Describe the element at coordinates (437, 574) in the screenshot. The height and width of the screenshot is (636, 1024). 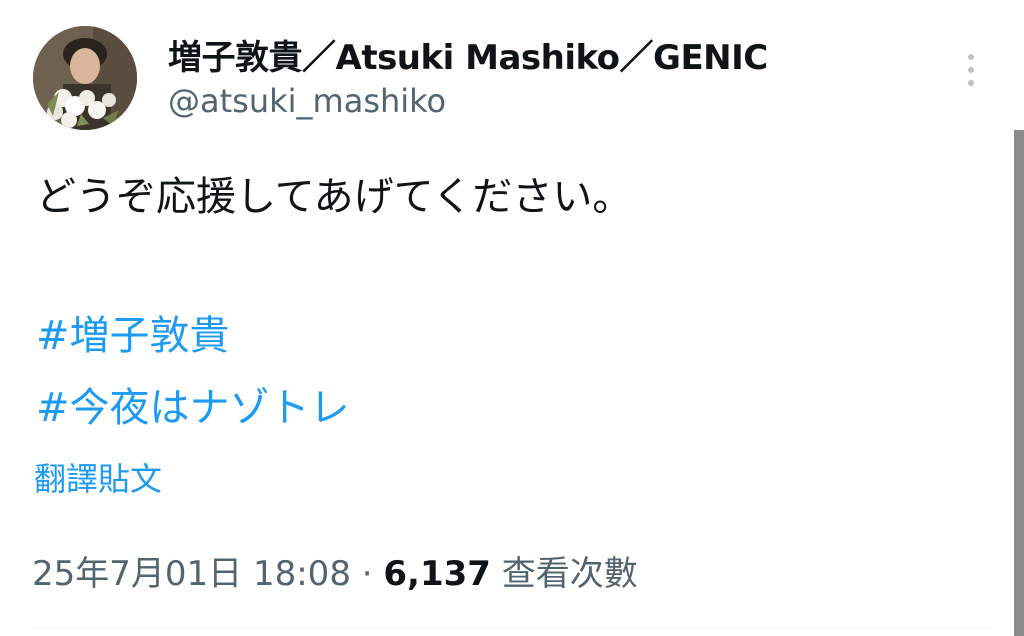
I see `views-count: 6,137` at that location.